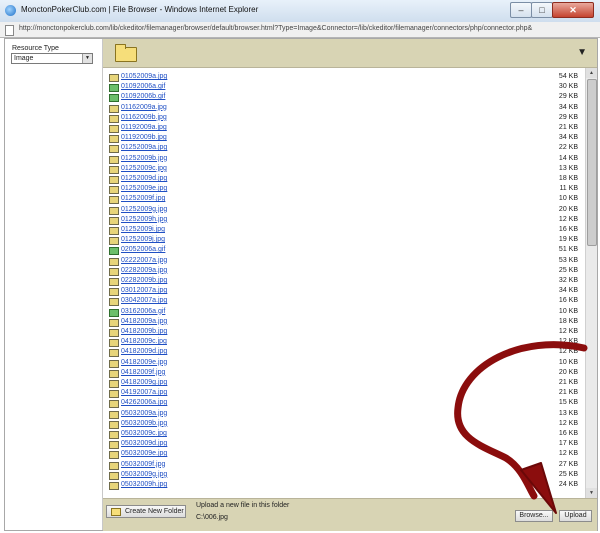 Image resolution: width=600 pixels, height=533 pixels. I want to click on file-name-link: 01052009a.jpg, so click(144, 76).